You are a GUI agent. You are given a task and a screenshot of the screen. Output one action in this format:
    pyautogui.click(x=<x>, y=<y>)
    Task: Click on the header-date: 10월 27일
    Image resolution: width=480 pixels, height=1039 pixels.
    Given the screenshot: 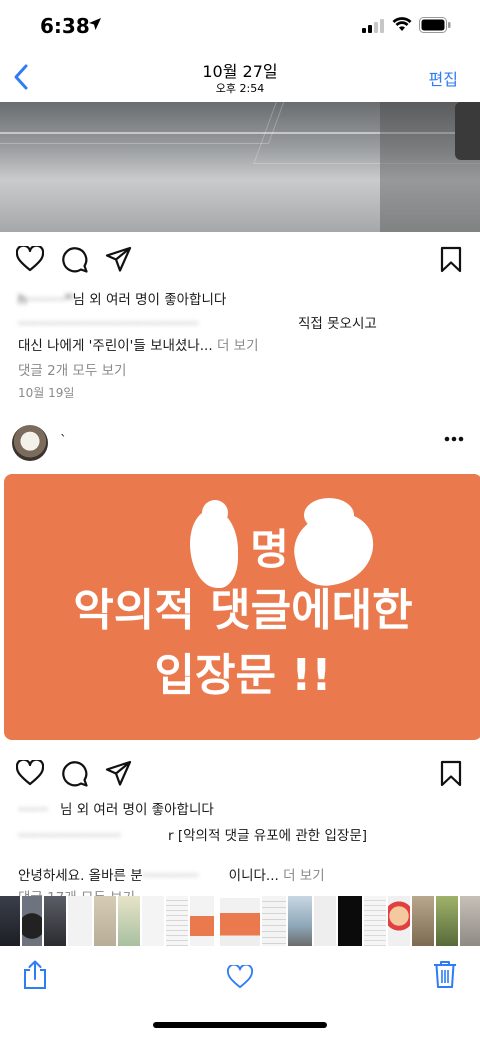 What is the action you would take?
    pyautogui.click(x=240, y=71)
    